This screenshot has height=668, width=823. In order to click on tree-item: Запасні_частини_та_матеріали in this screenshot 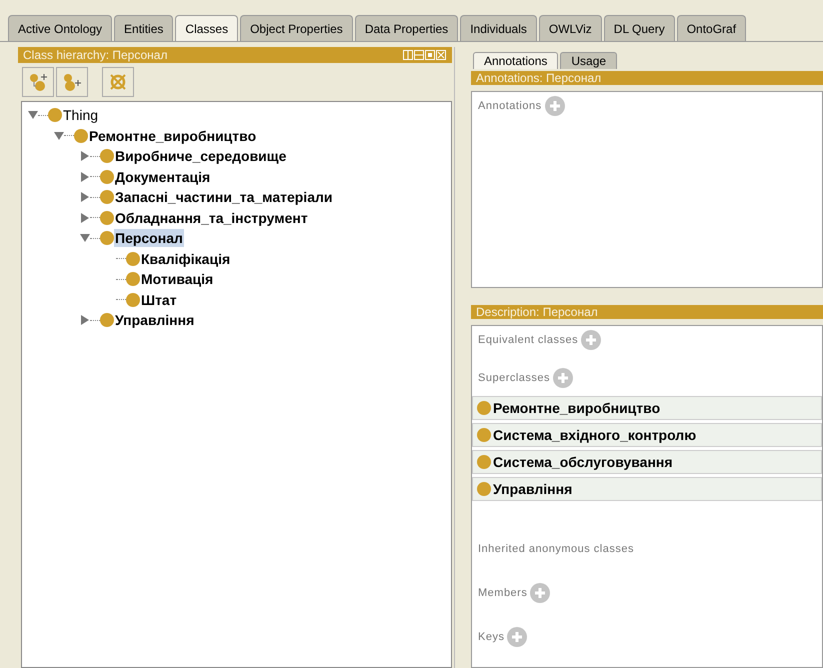, I will do `click(224, 197)`.